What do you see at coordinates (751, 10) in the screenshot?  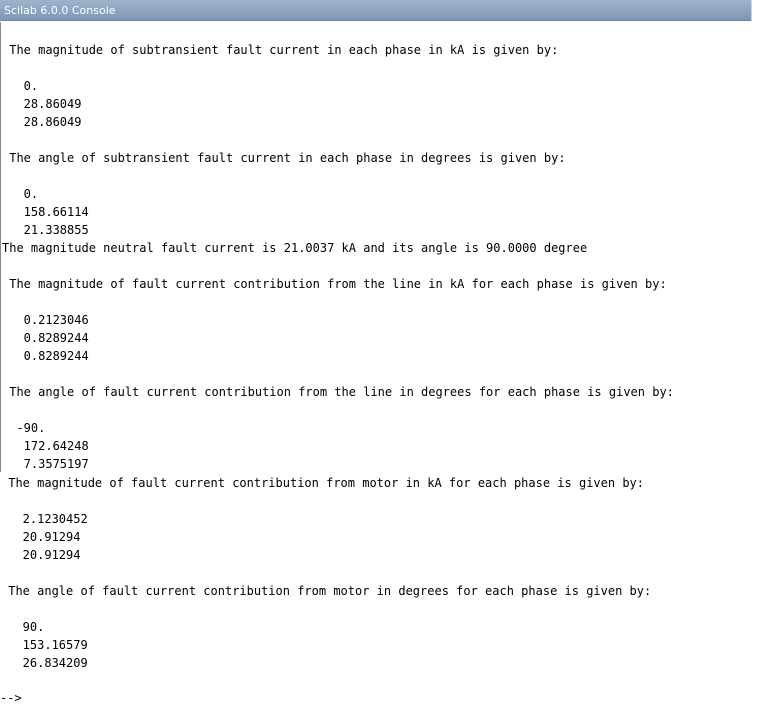 I see `title-bar-edge` at bounding box center [751, 10].